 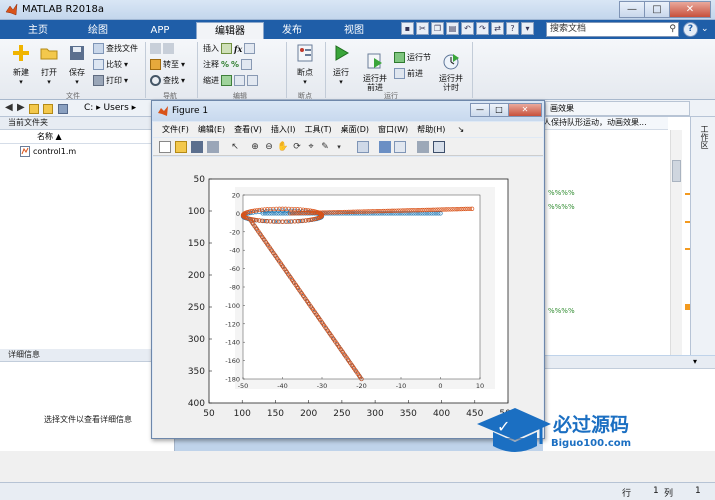 I want to click on forward-arrow-icon: ▶, so click(x=21, y=107).